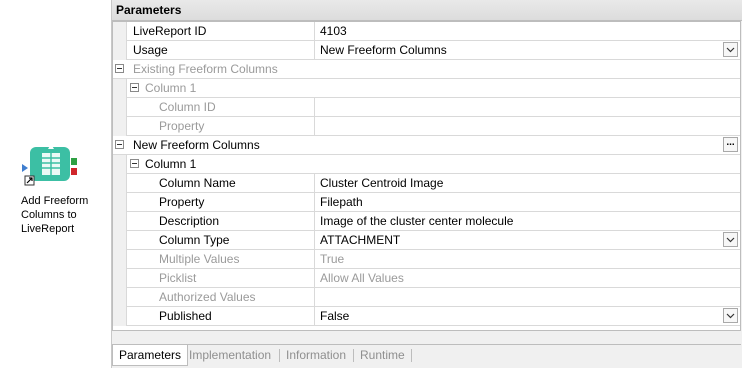 This screenshot has width=743, height=368. Describe the element at coordinates (221, 31) in the screenshot. I see `name-cell: LiveReport ID` at that location.